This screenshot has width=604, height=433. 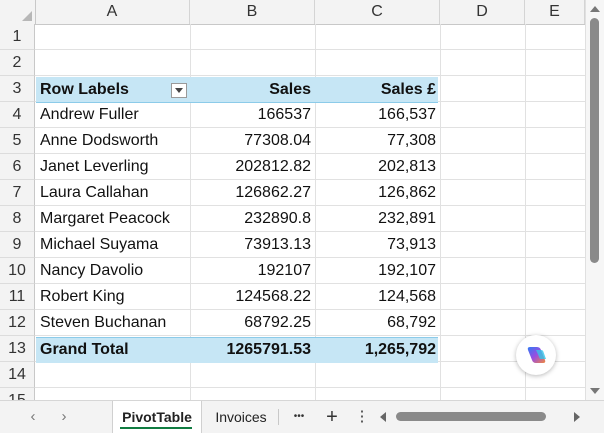 What do you see at coordinates (378, 193) in the screenshot?
I see `pivot-row-sales-gbp: 126,862` at bounding box center [378, 193].